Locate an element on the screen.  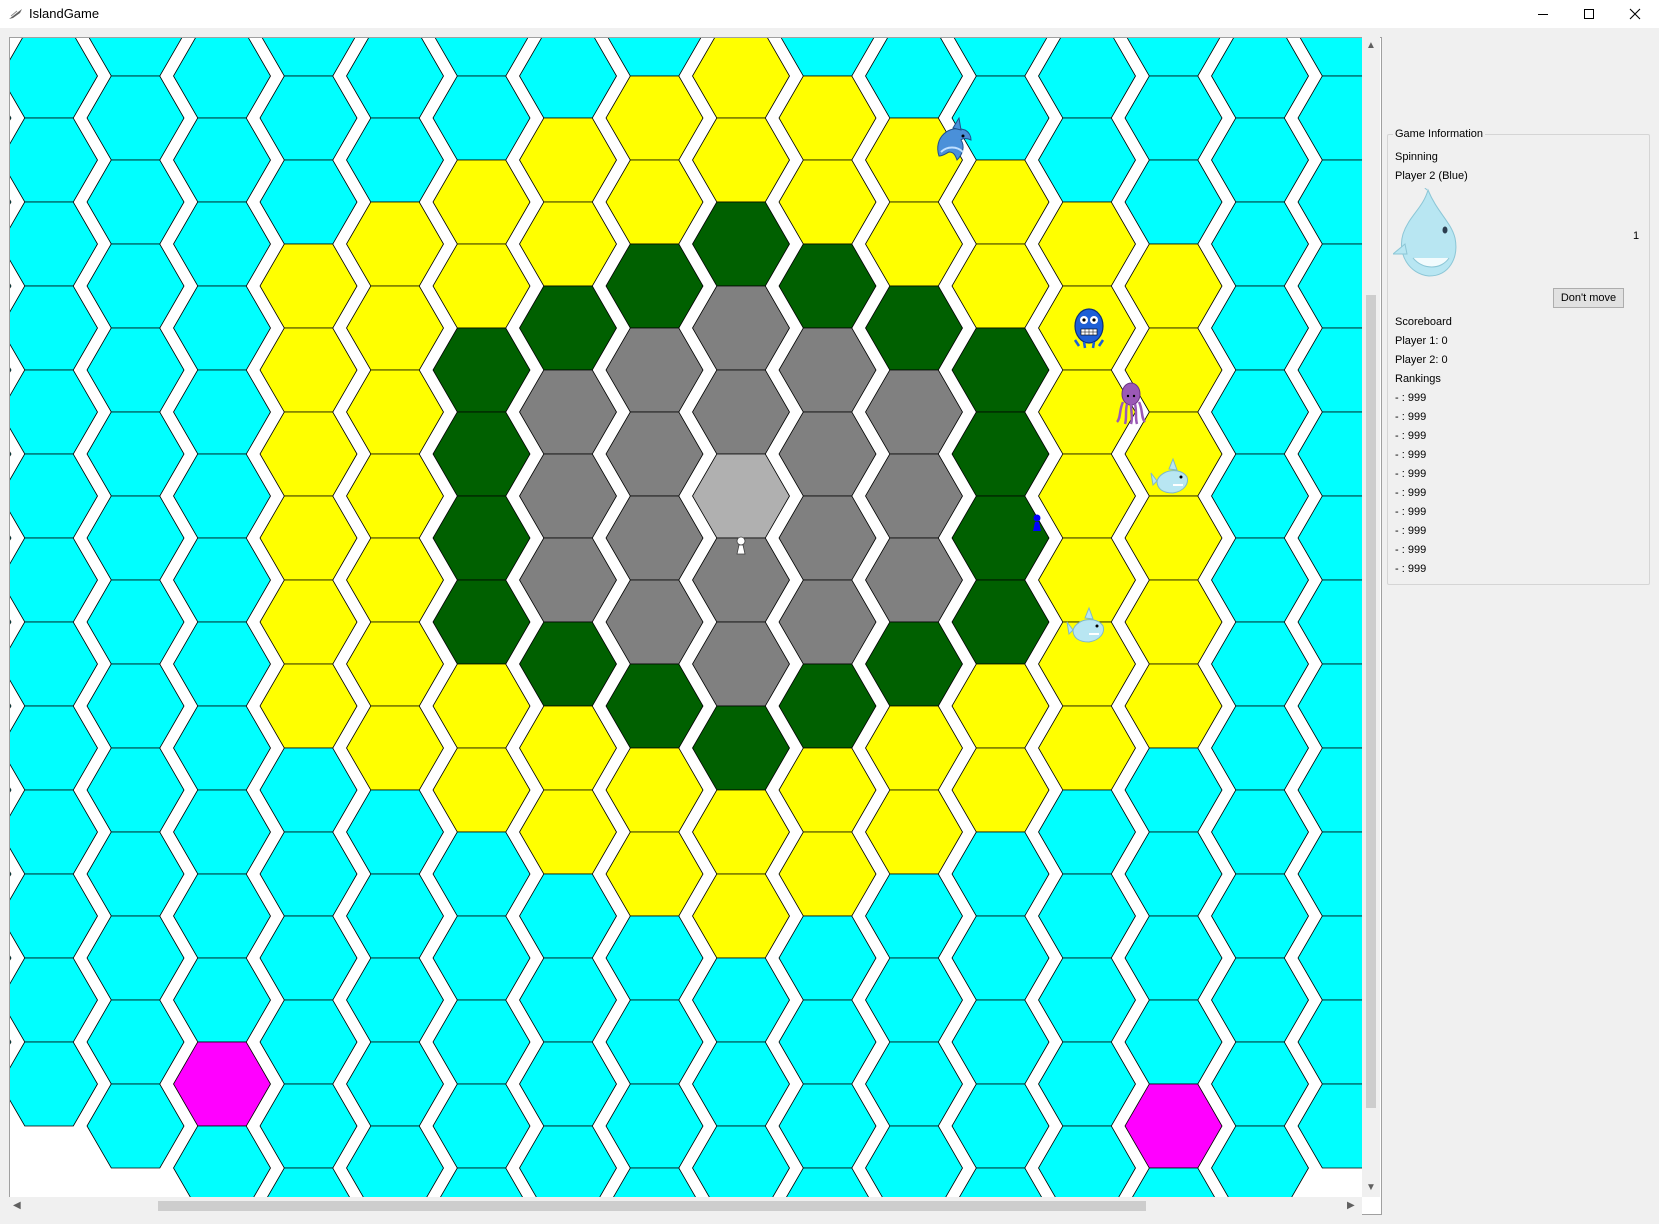
scroll-right-icon: ▶ is located at coordinates (1351, 1206).